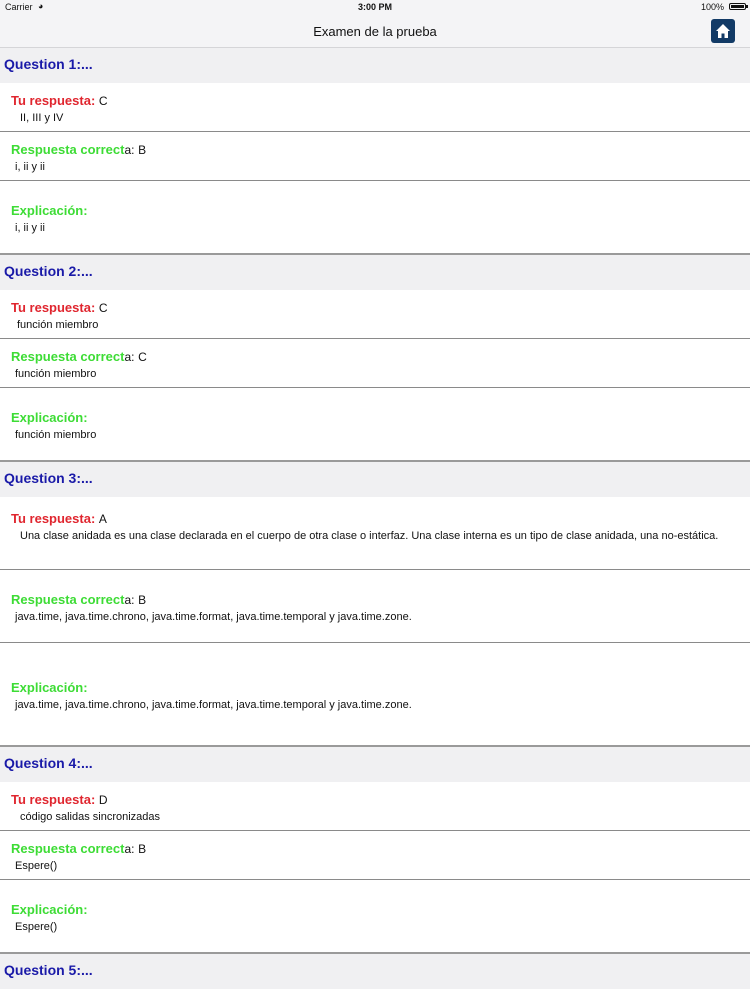 The height and width of the screenshot is (1000, 750). I want to click on explanation-row: Explicación: i, ii y ii, so click(375, 218).